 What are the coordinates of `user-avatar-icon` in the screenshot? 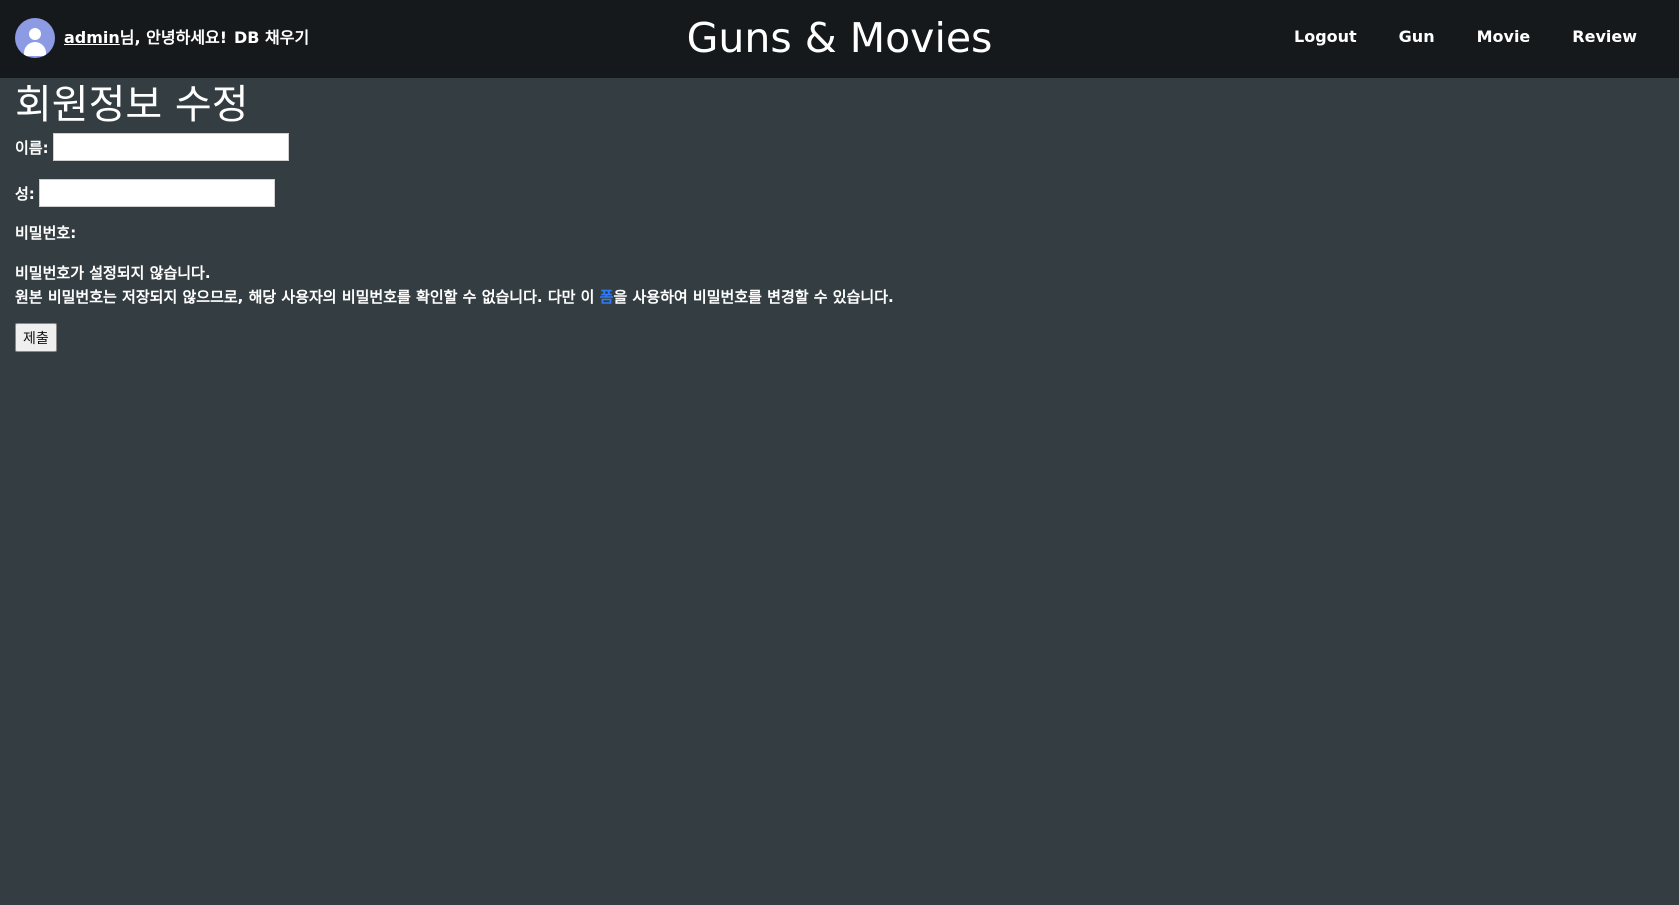 It's located at (35, 38).